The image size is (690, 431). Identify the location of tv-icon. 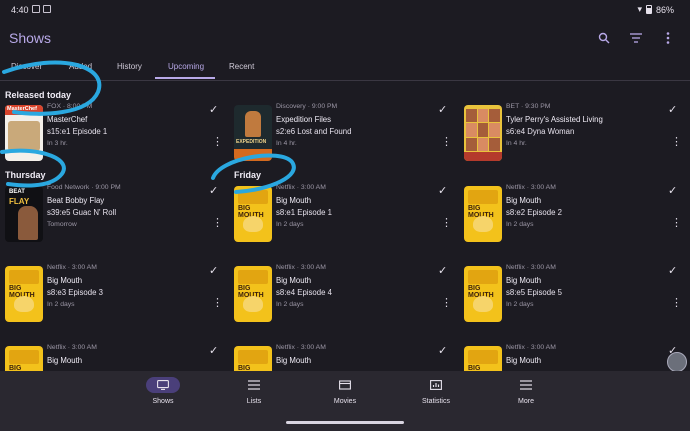
(163, 385).